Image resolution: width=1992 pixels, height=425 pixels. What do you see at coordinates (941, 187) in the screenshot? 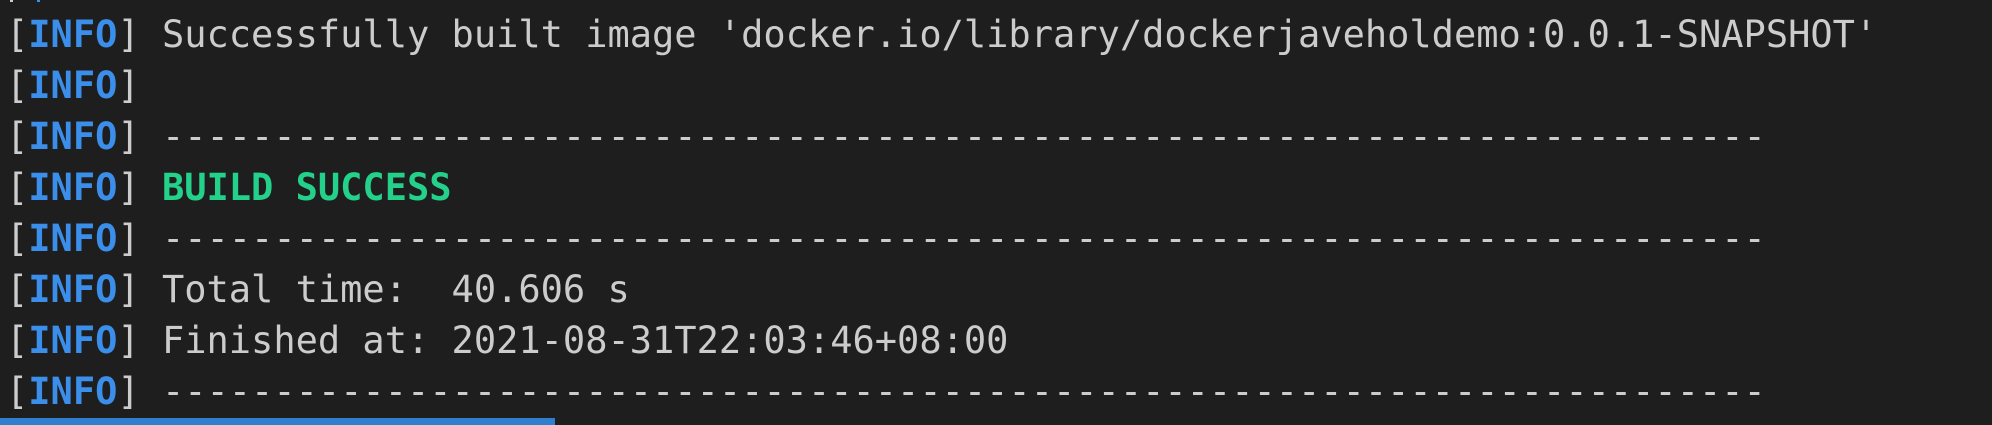
I see `log-line: [INFO] BUILD SUCCESS` at bounding box center [941, 187].